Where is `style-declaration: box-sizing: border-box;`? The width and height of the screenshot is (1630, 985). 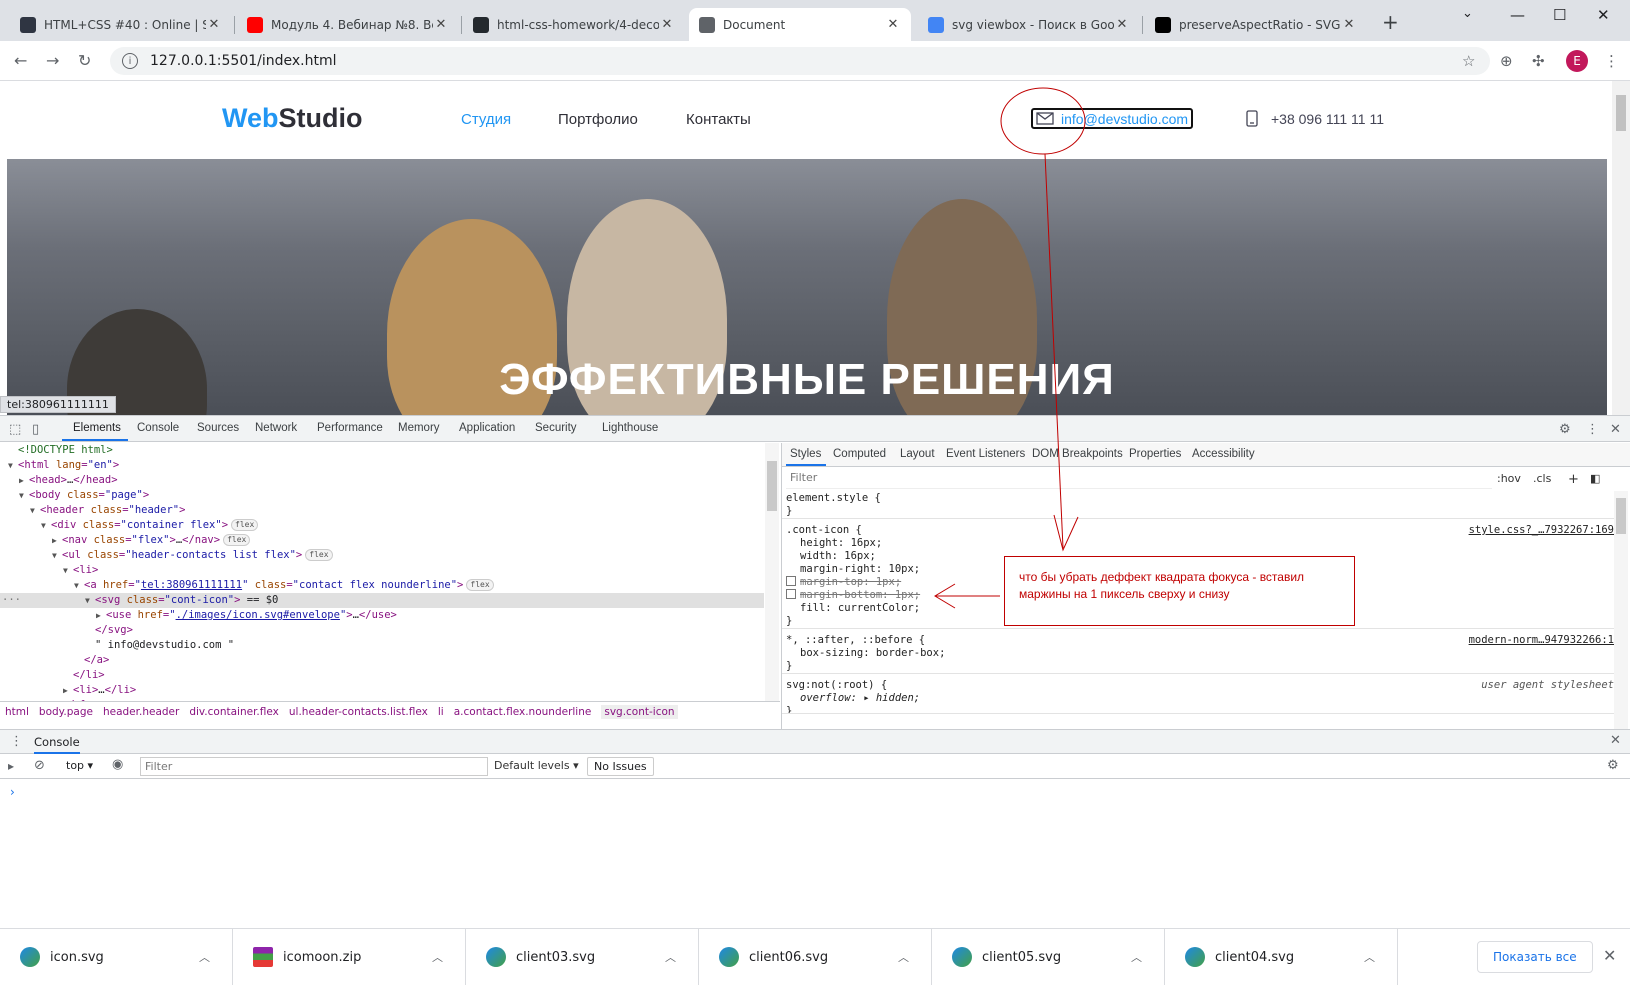
style-declaration: box-sizing: border-box; is located at coordinates (1202, 653).